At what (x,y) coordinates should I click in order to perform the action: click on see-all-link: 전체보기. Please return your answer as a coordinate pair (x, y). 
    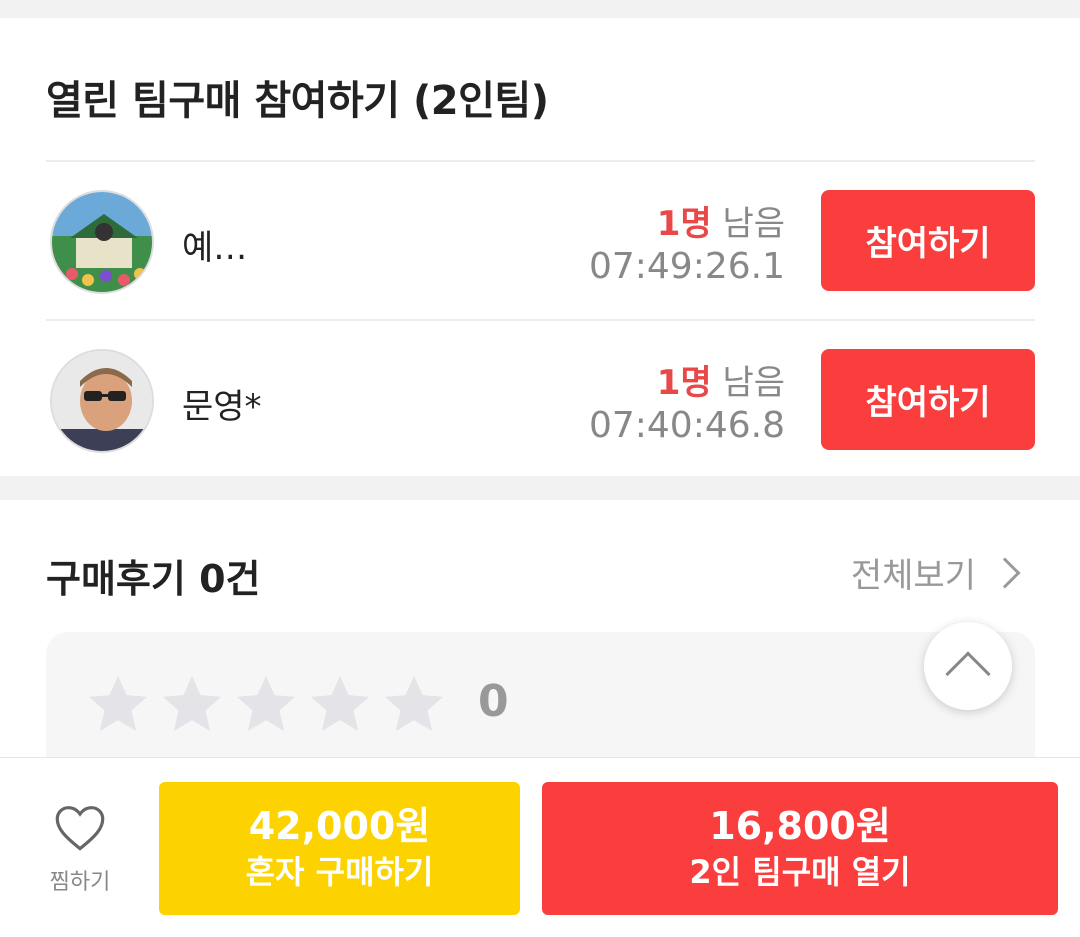
    Looking at the image, I should click on (938, 572).